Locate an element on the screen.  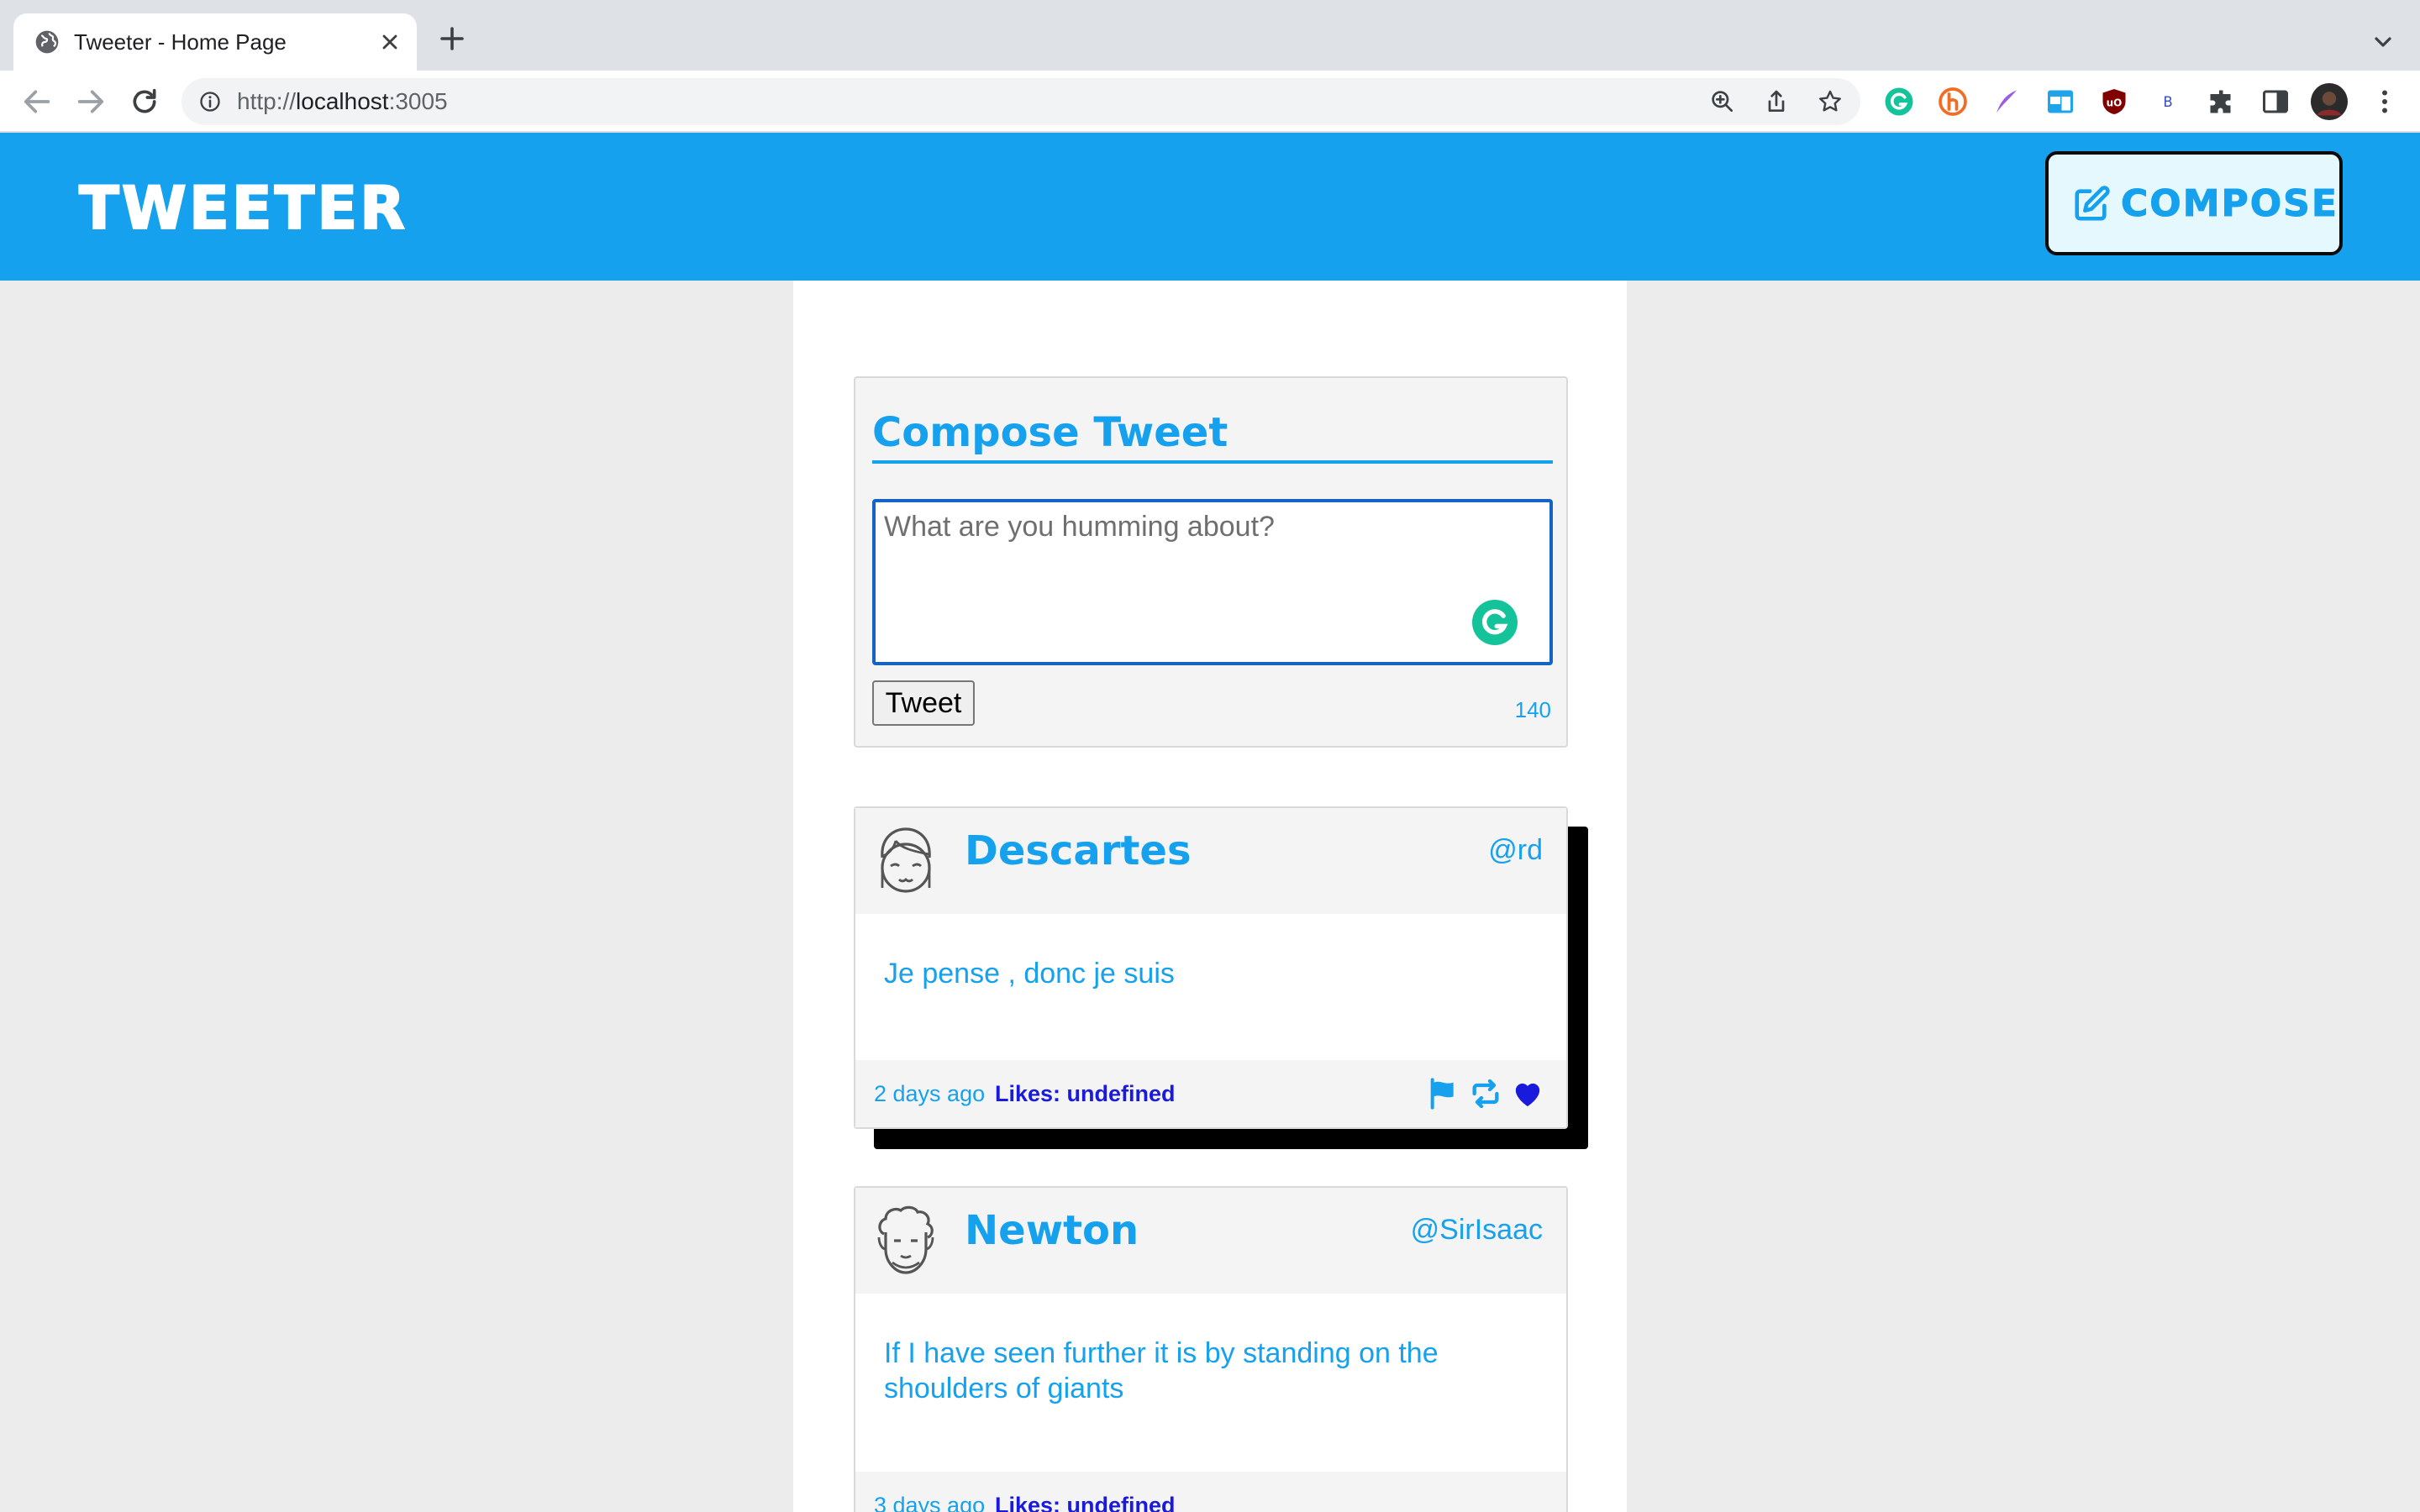
new-tab-icon is located at coordinates (452, 39).